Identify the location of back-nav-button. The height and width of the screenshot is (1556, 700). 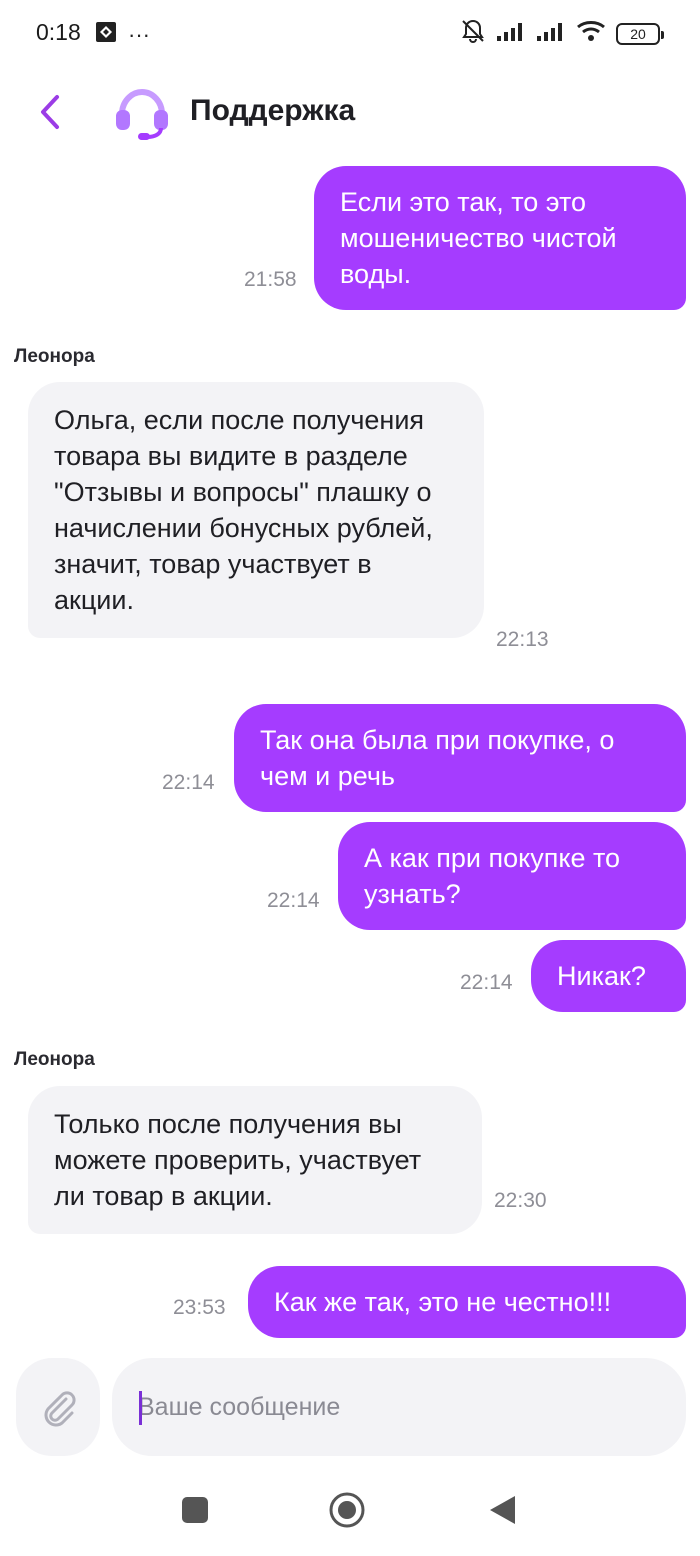
(502, 1510).